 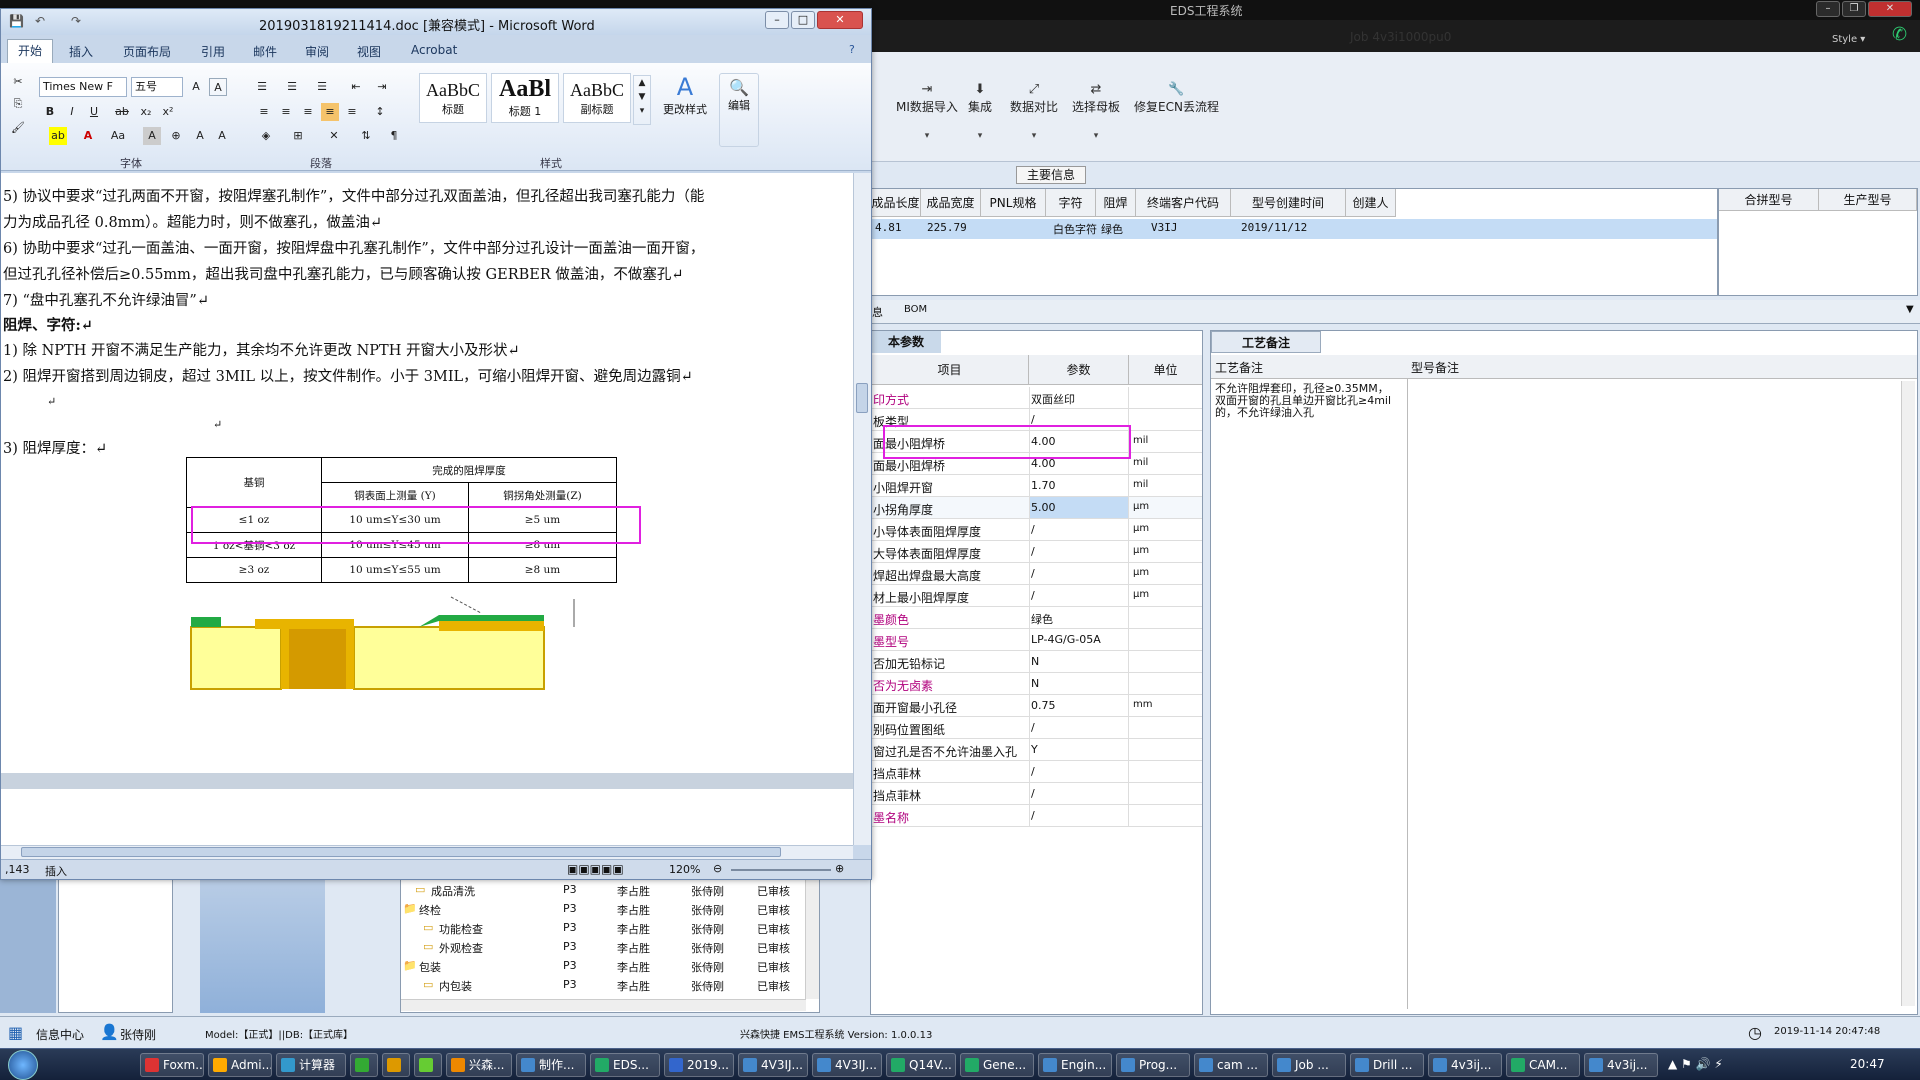 I want to click on strikethrough-icon: ab, so click(x=122, y=112).